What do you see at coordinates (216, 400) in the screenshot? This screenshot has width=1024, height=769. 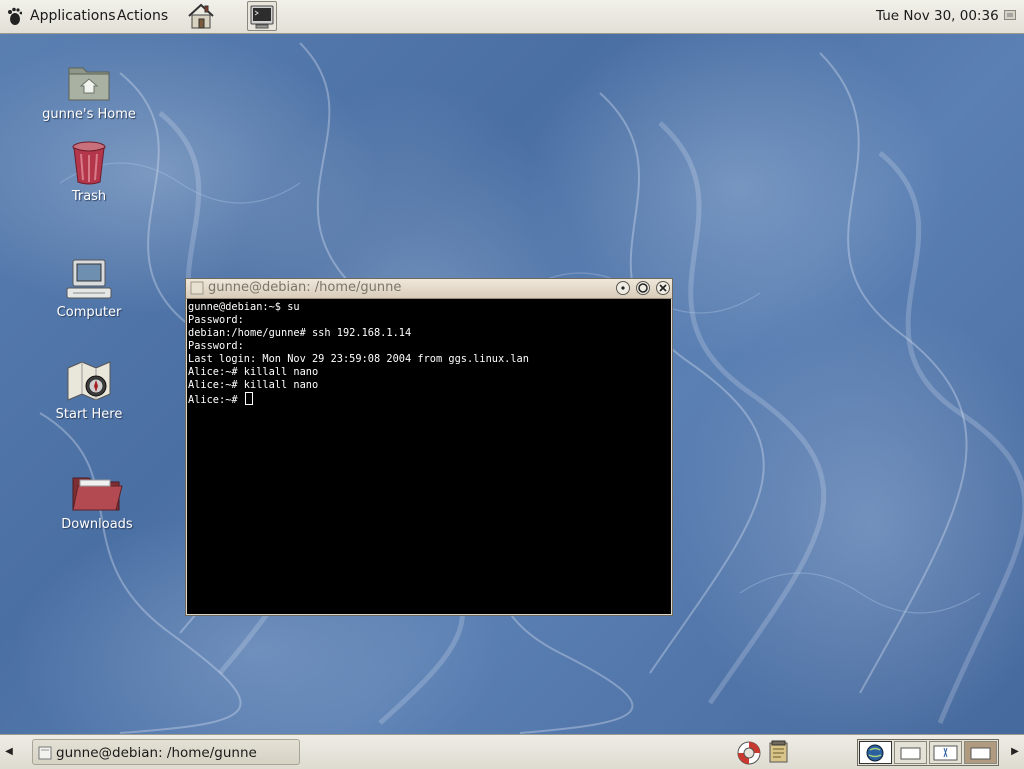 I see `terminal-prompt: Alice:~#` at bounding box center [216, 400].